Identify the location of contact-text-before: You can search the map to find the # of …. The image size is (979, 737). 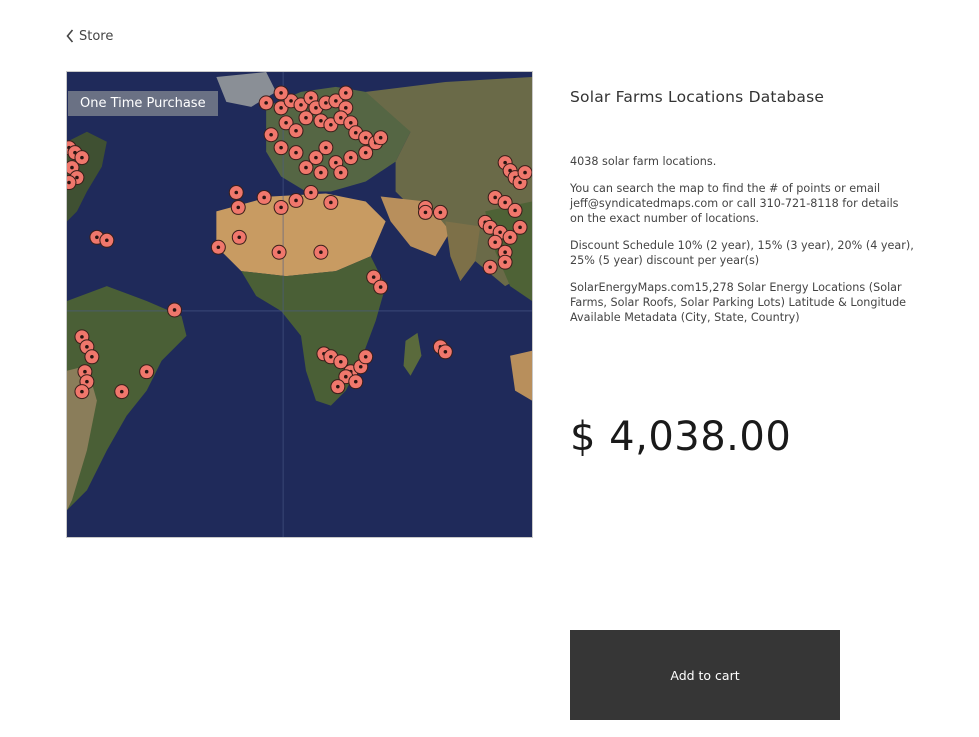
(725, 188).